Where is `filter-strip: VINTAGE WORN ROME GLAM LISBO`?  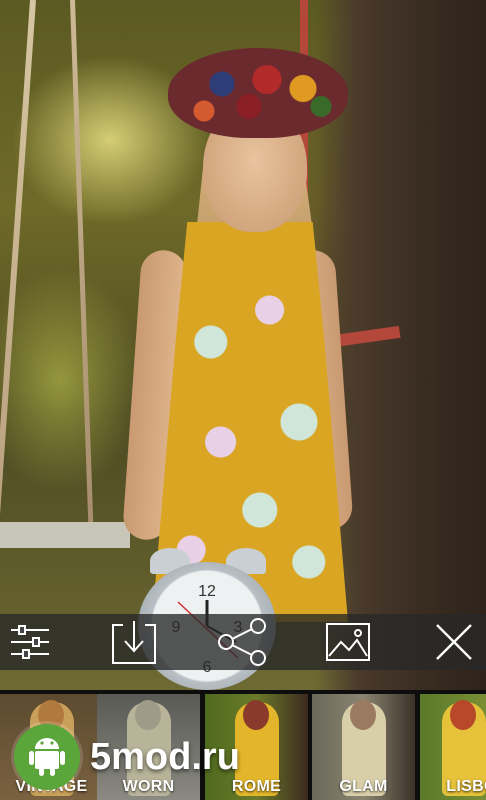
filter-strip: VINTAGE WORN ROME GLAM LISBO is located at coordinates (243, 745).